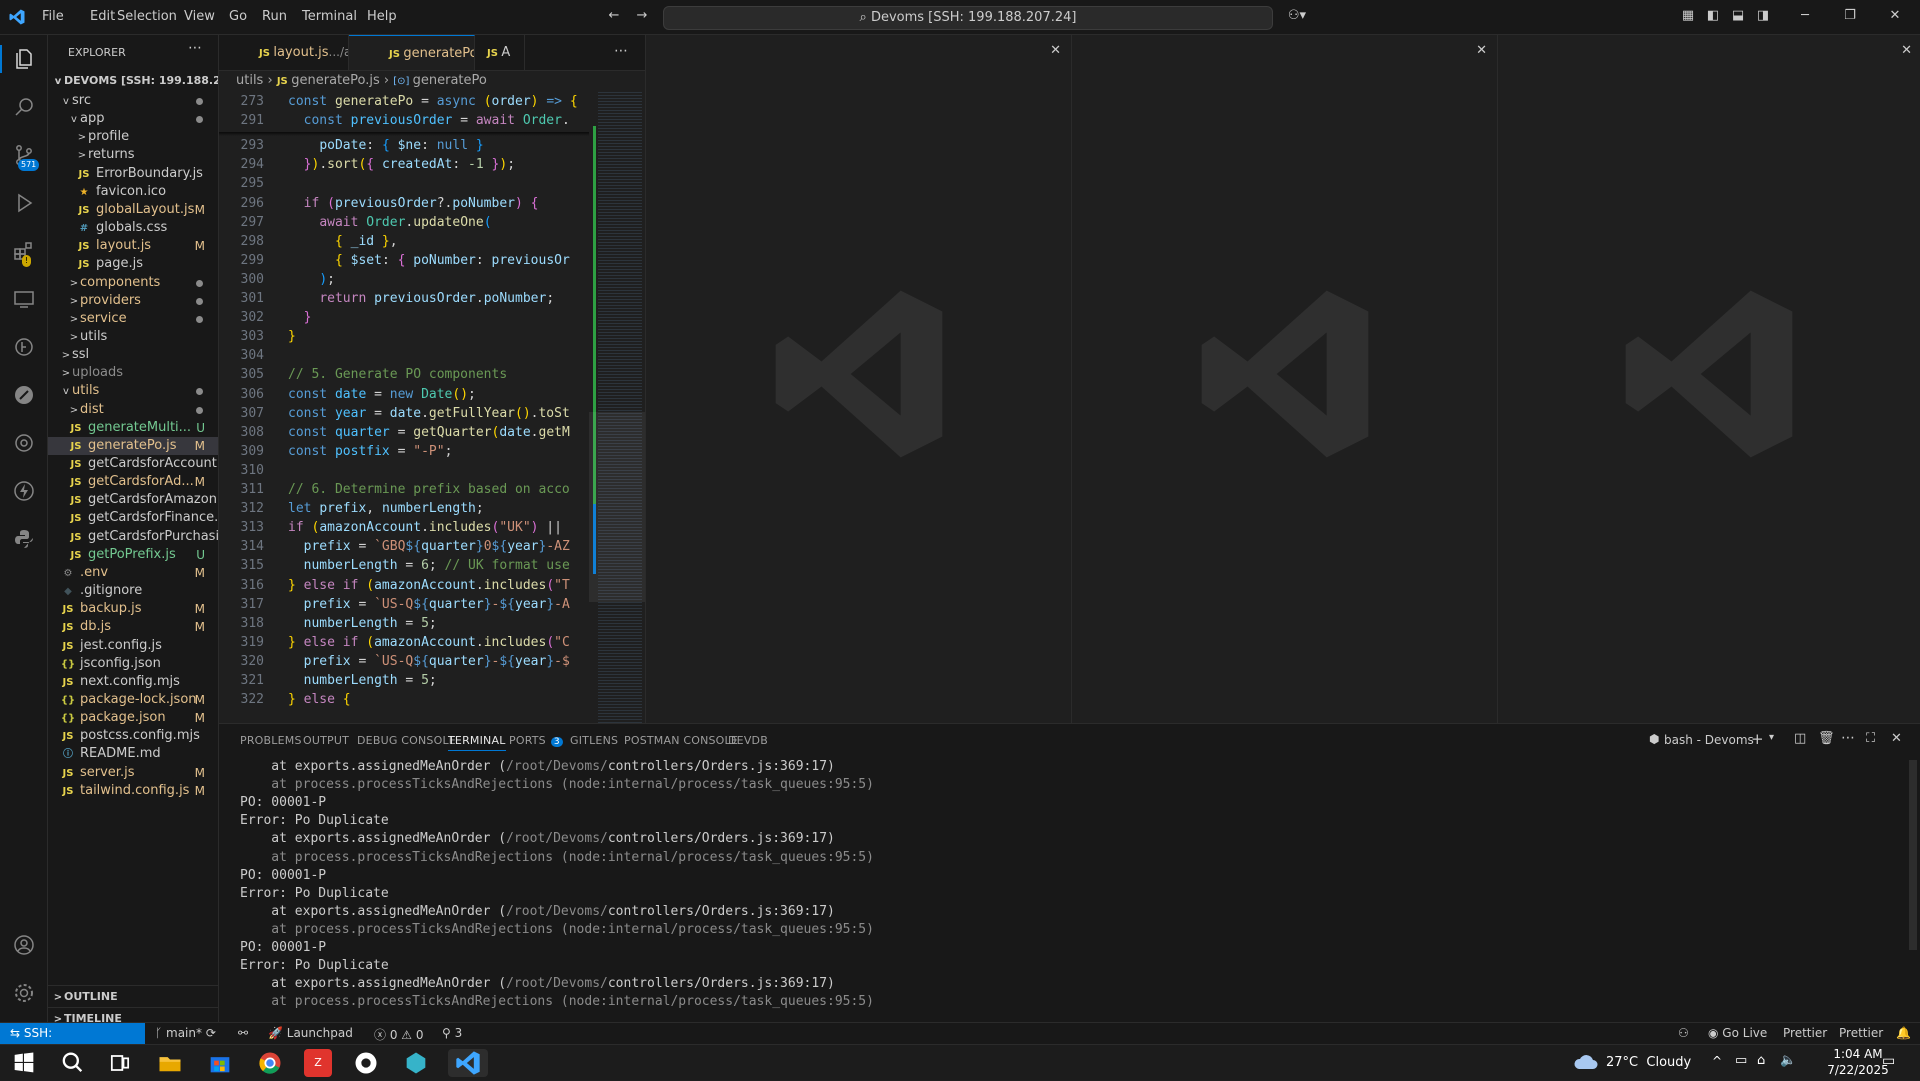 The image size is (1920, 1081). I want to click on terminal-name: bash - Devoms, so click(1709, 740).